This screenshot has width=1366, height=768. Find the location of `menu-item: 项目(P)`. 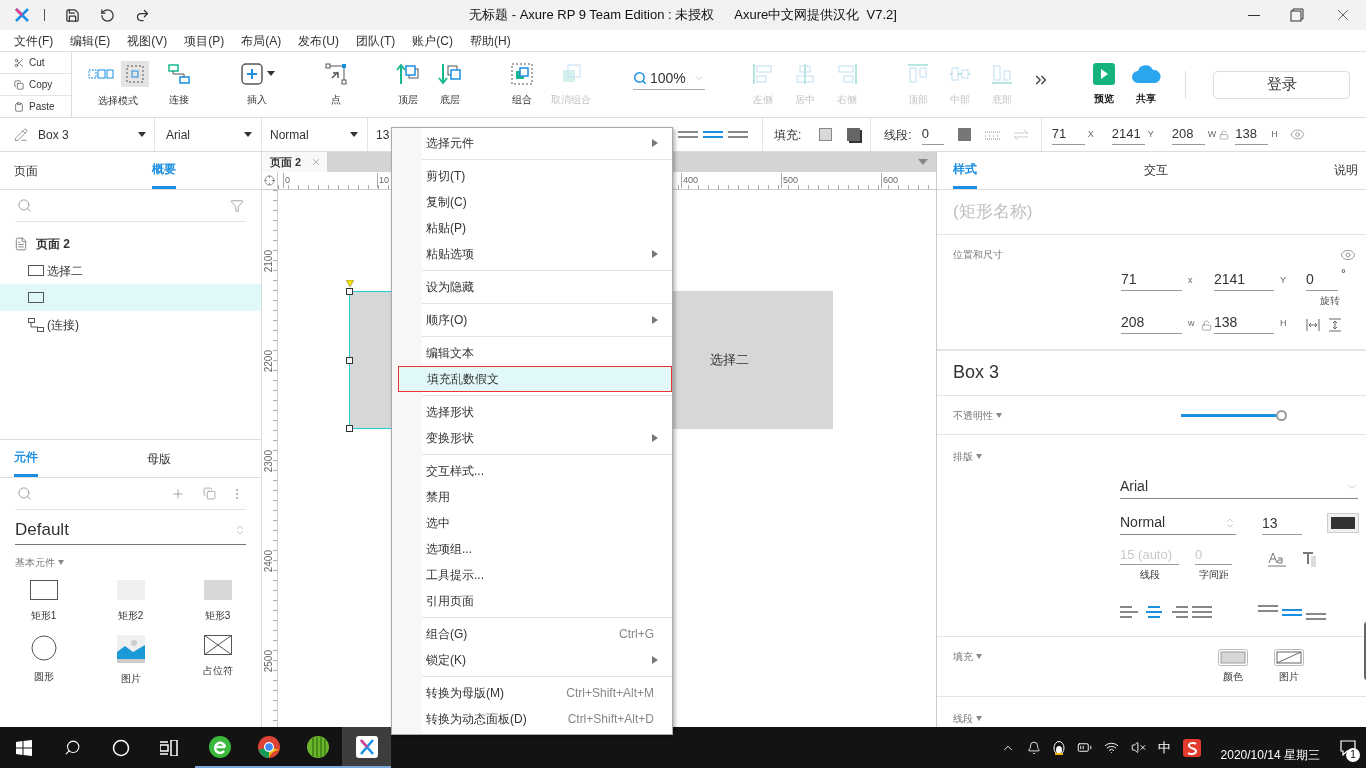

menu-item: 项目(P) is located at coordinates (204, 40).